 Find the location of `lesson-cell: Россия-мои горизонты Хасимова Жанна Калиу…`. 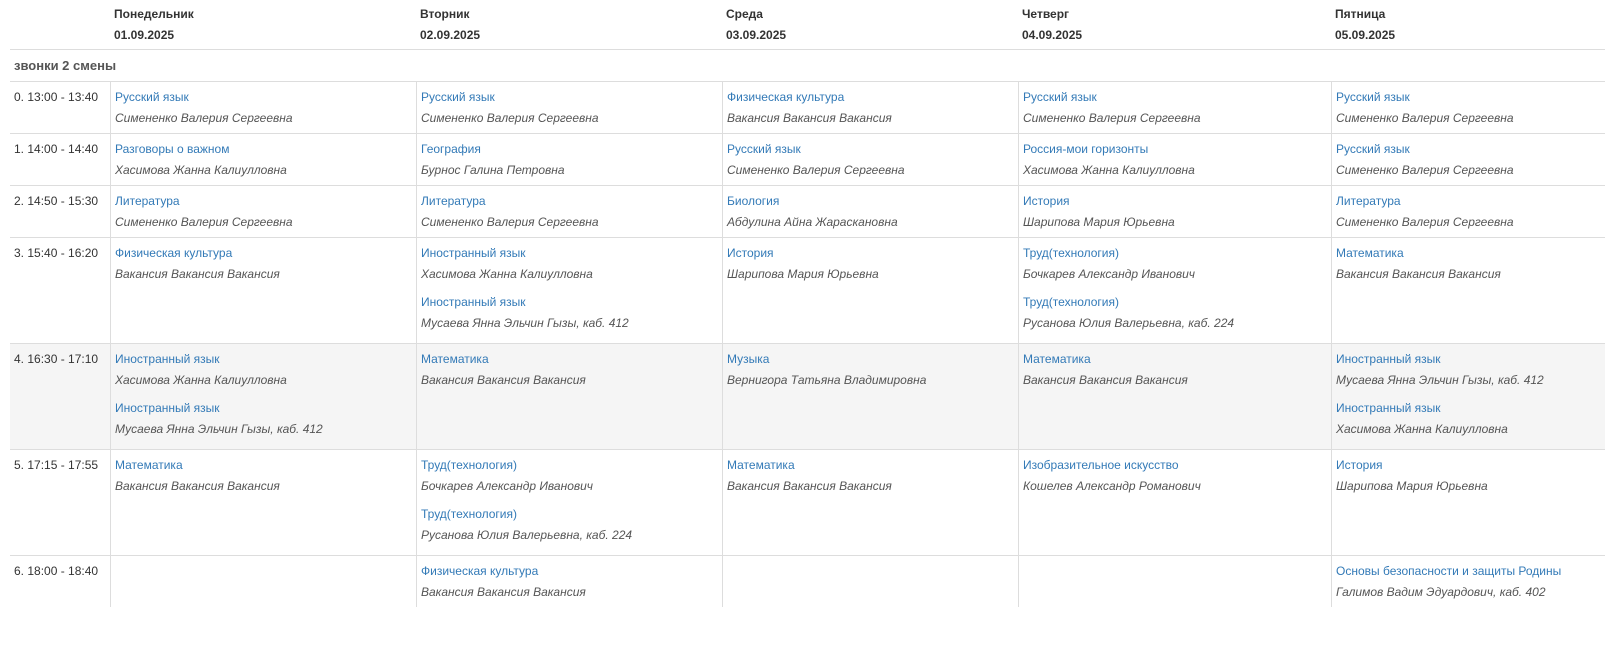

lesson-cell: Россия-мои горизонты Хасимова Жанна Калиу… is located at coordinates (1174, 159).